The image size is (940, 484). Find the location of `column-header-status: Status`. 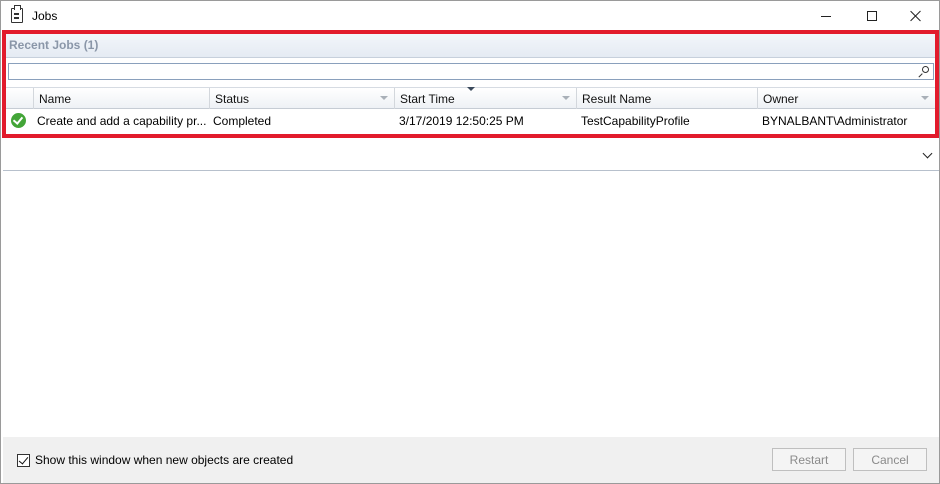

column-header-status: Status is located at coordinates (301, 98).